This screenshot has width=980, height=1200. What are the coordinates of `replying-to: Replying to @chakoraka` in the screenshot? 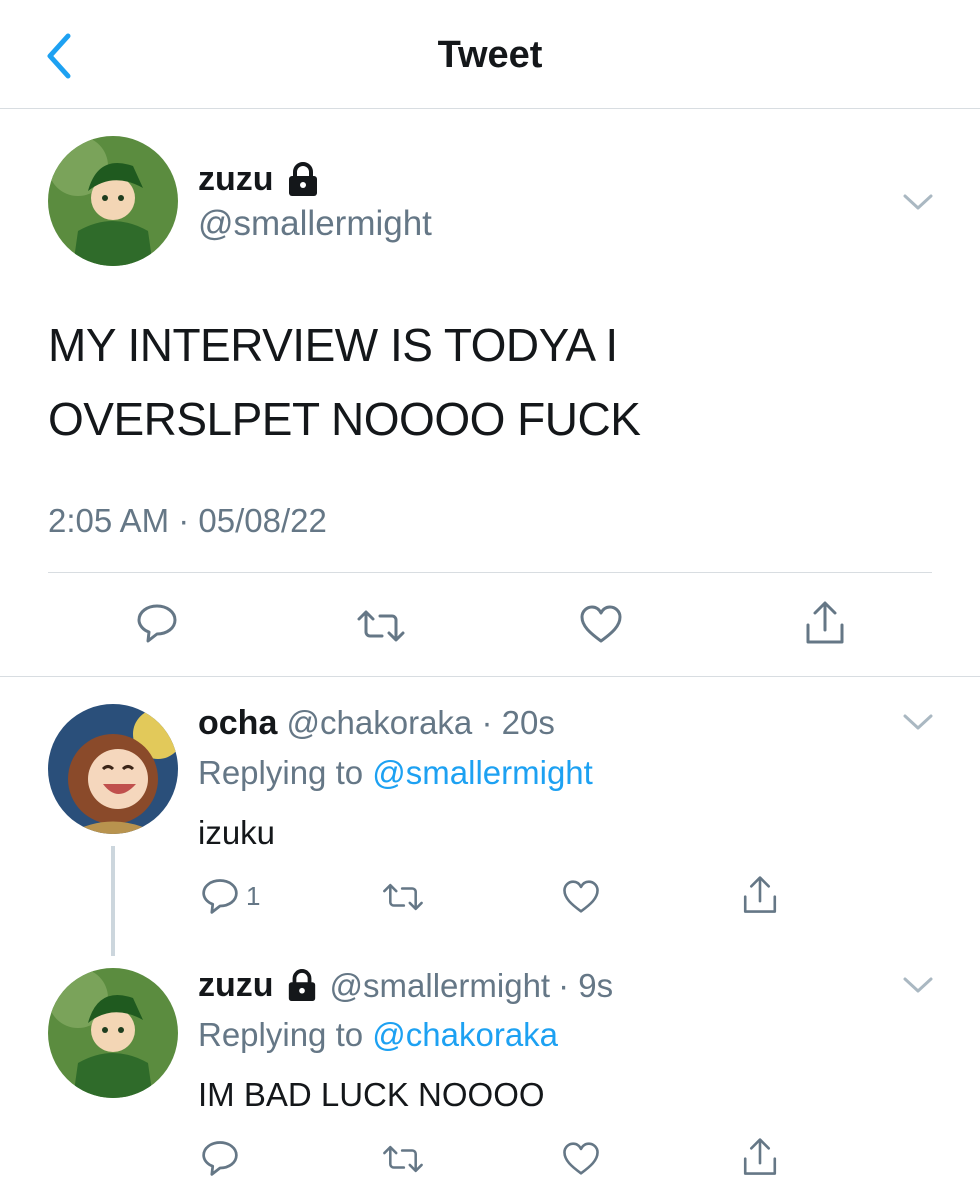 It's located at (378, 1035).